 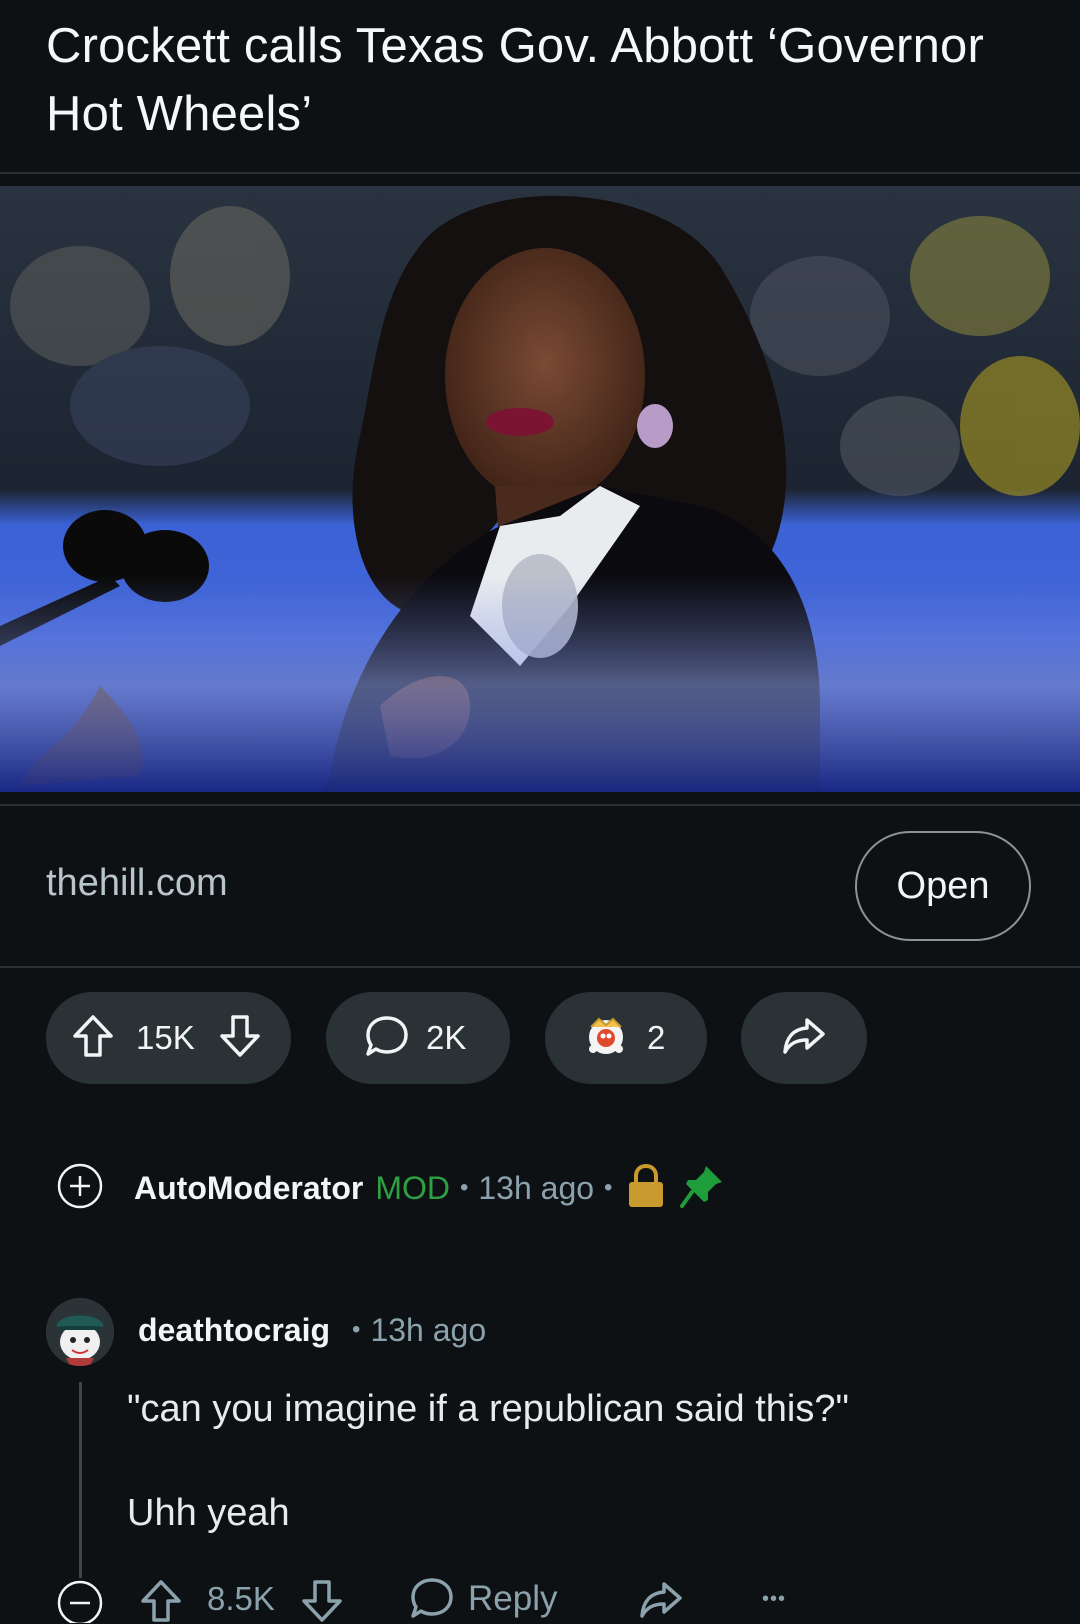 What do you see at coordinates (774, 1599) in the screenshot?
I see `more-icon: •••` at bounding box center [774, 1599].